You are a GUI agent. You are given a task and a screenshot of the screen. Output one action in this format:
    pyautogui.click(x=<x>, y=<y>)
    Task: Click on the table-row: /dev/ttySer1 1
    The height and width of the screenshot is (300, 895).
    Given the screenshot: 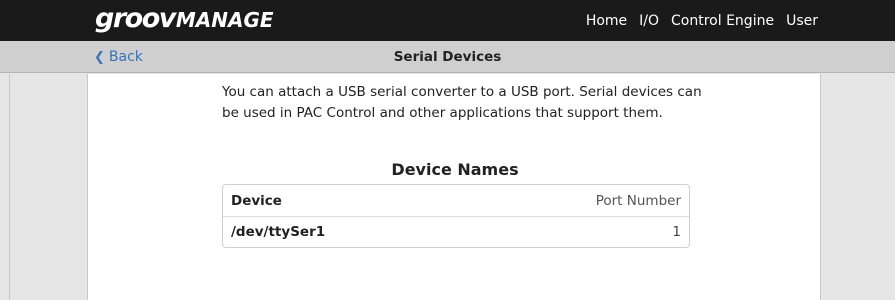 What is the action you would take?
    pyautogui.click(x=456, y=231)
    